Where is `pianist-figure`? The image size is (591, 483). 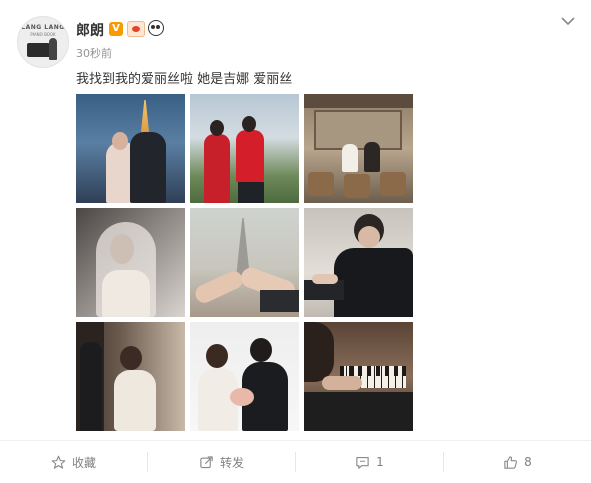
pianist-figure is located at coordinates (53, 49).